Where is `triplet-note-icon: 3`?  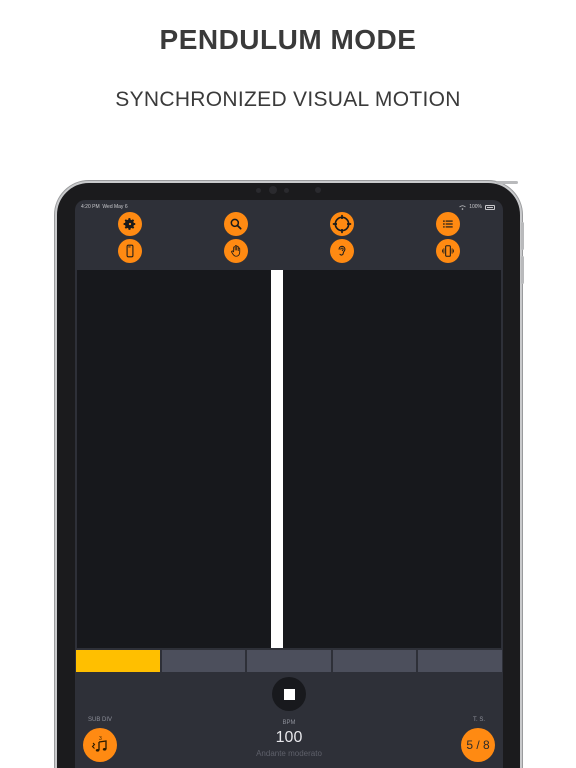 triplet-note-icon: 3 is located at coordinates (99, 744).